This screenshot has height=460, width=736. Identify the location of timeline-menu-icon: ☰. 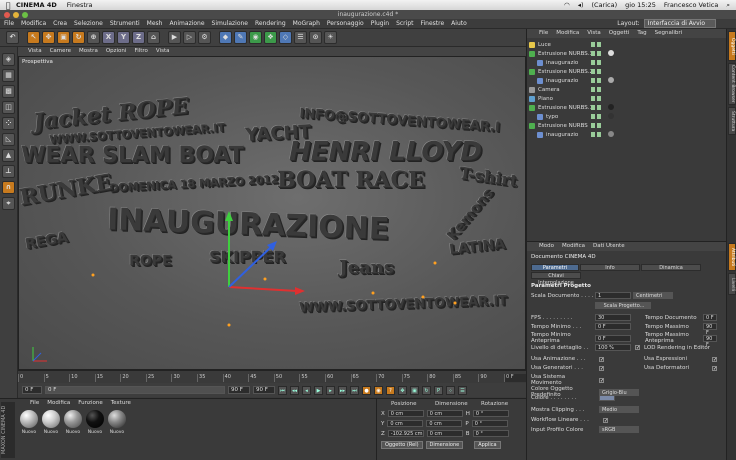
(462, 390).